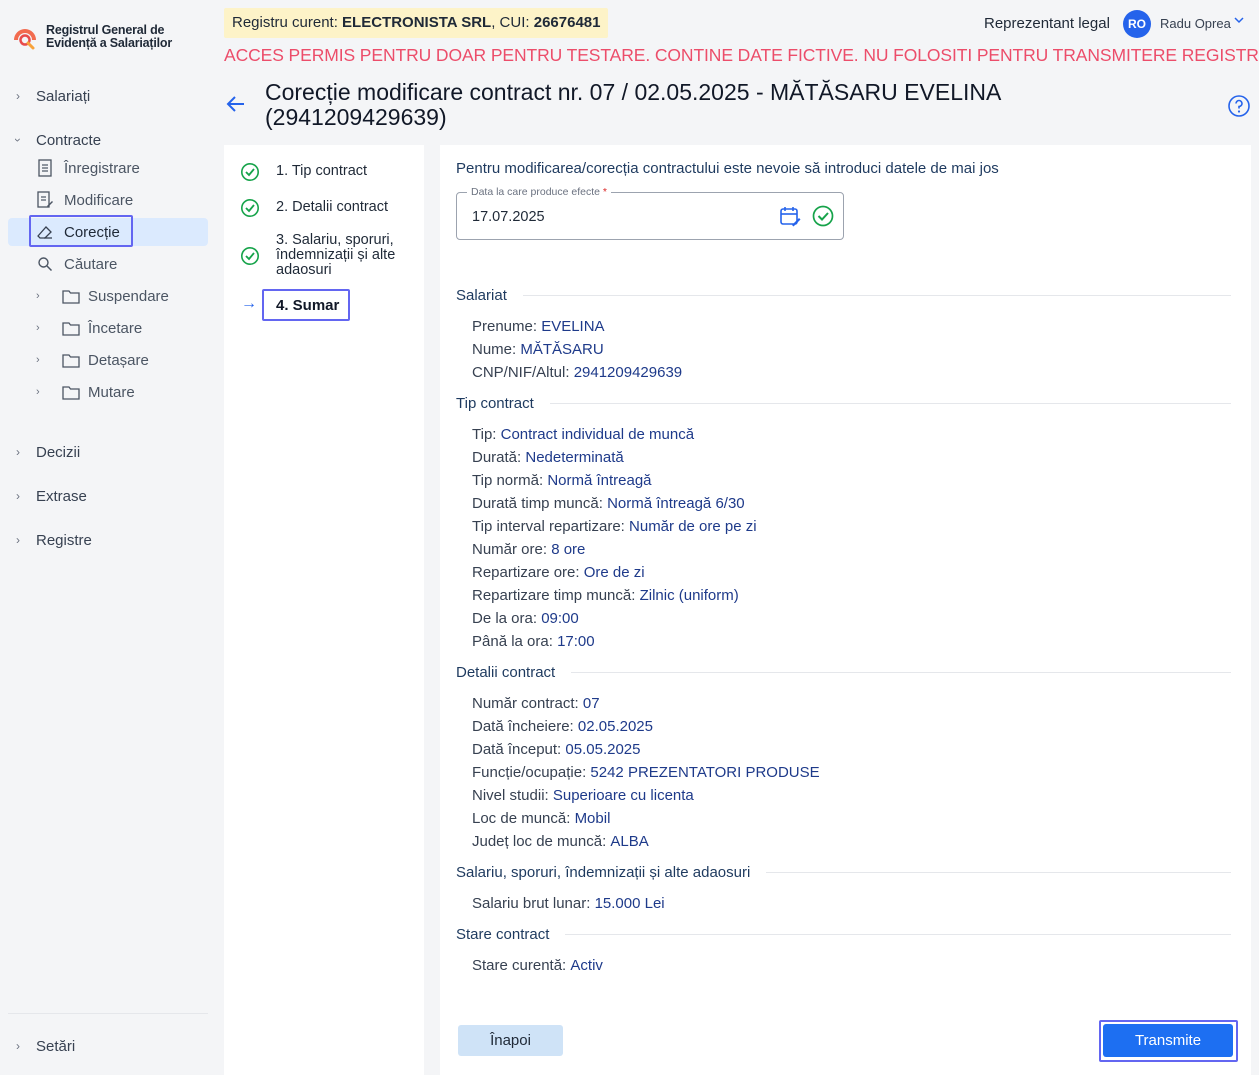  I want to click on field-durata-timp: Durată timp muncă: Normă întreagă 6/30, so click(608, 503).